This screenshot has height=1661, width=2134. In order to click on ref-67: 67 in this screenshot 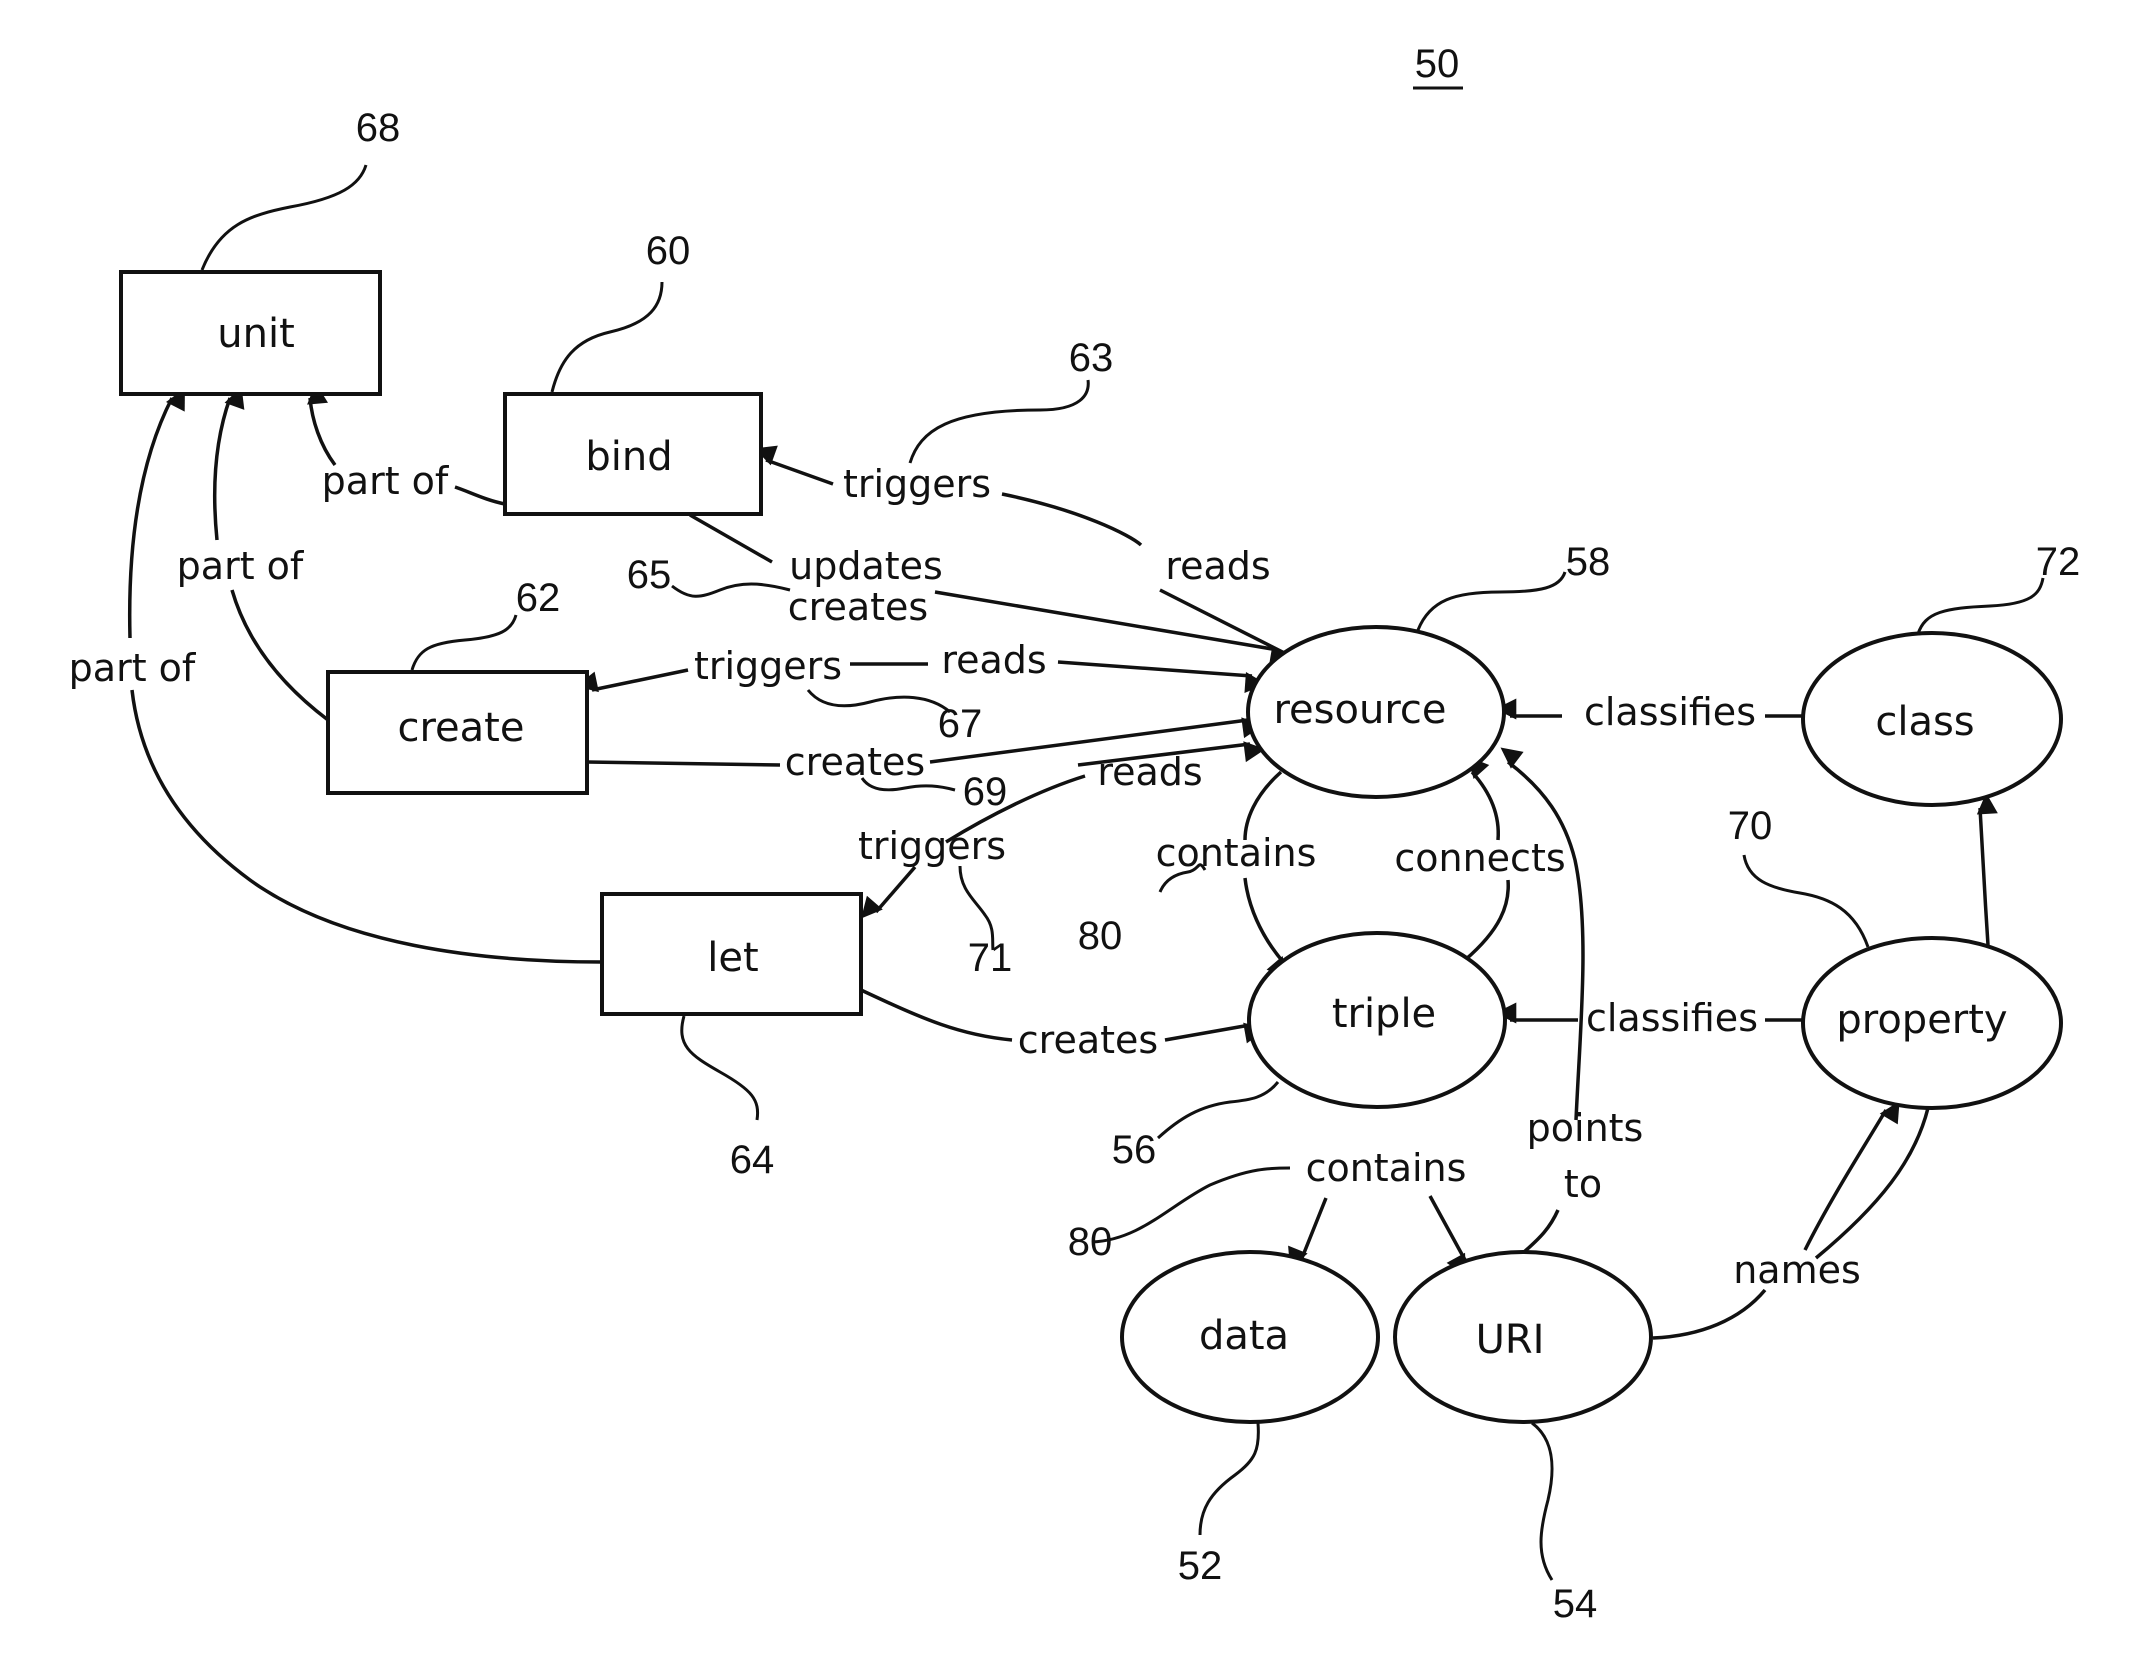, I will do `click(960, 724)`.